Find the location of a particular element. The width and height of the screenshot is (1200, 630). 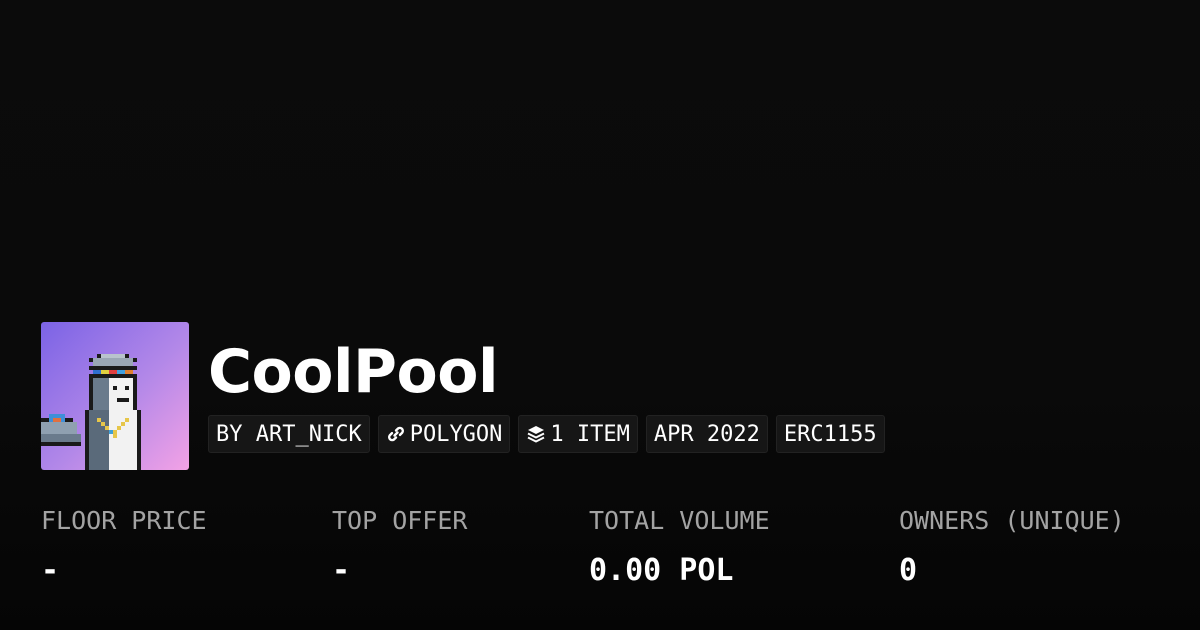

top-offer-value: - is located at coordinates (341, 570).